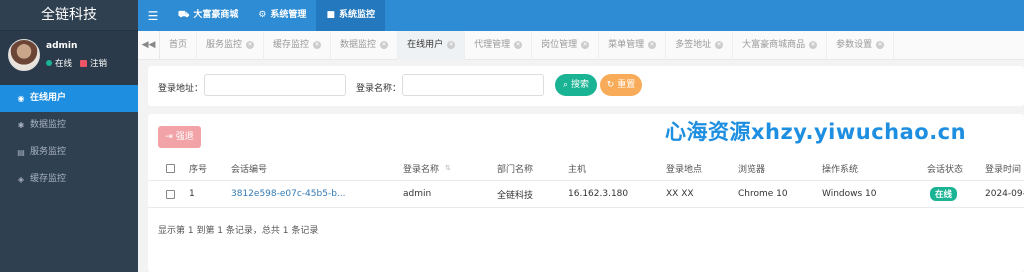 This screenshot has width=1024, height=272. What do you see at coordinates (69, 179) in the screenshot?
I see `sidebar-item-cache-monitor: ◈ 缓存监控` at bounding box center [69, 179].